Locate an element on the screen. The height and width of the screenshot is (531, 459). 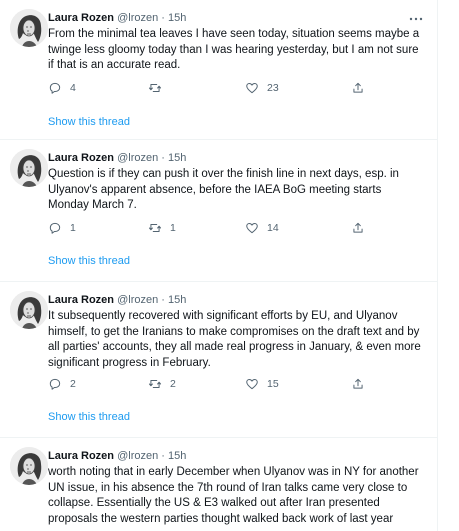
like-count: 15 is located at coordinates (273, 384).